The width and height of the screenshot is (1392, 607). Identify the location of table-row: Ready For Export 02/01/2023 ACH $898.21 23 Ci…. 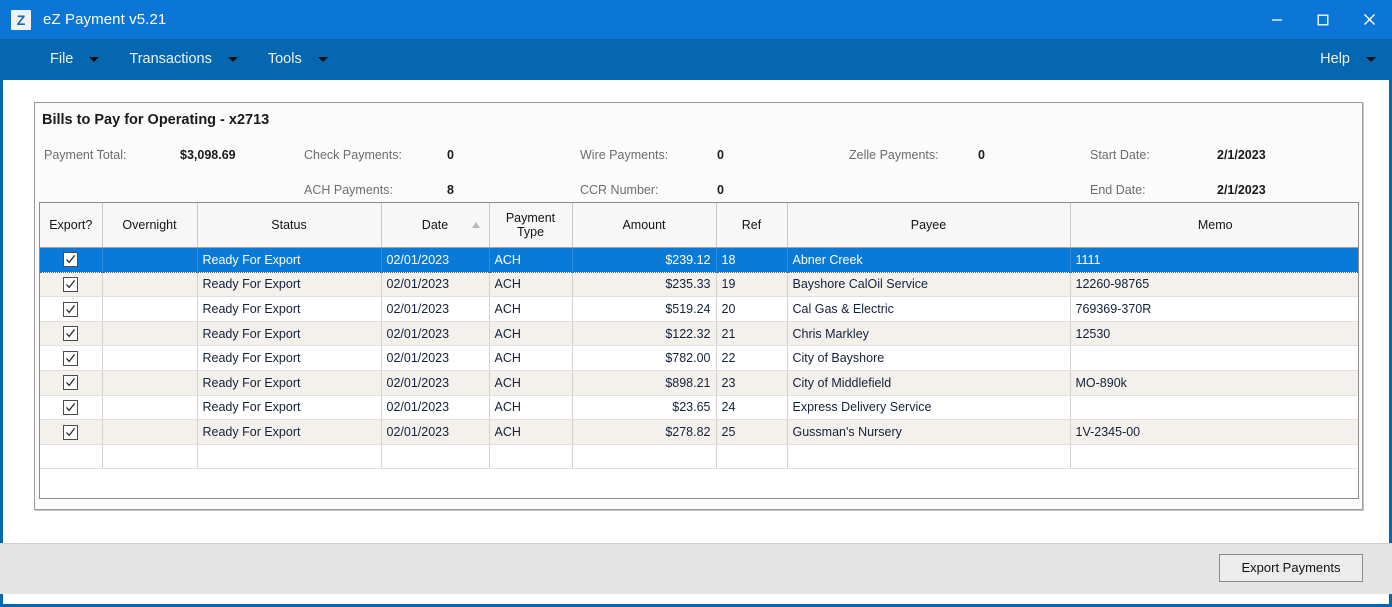
(699, 383).